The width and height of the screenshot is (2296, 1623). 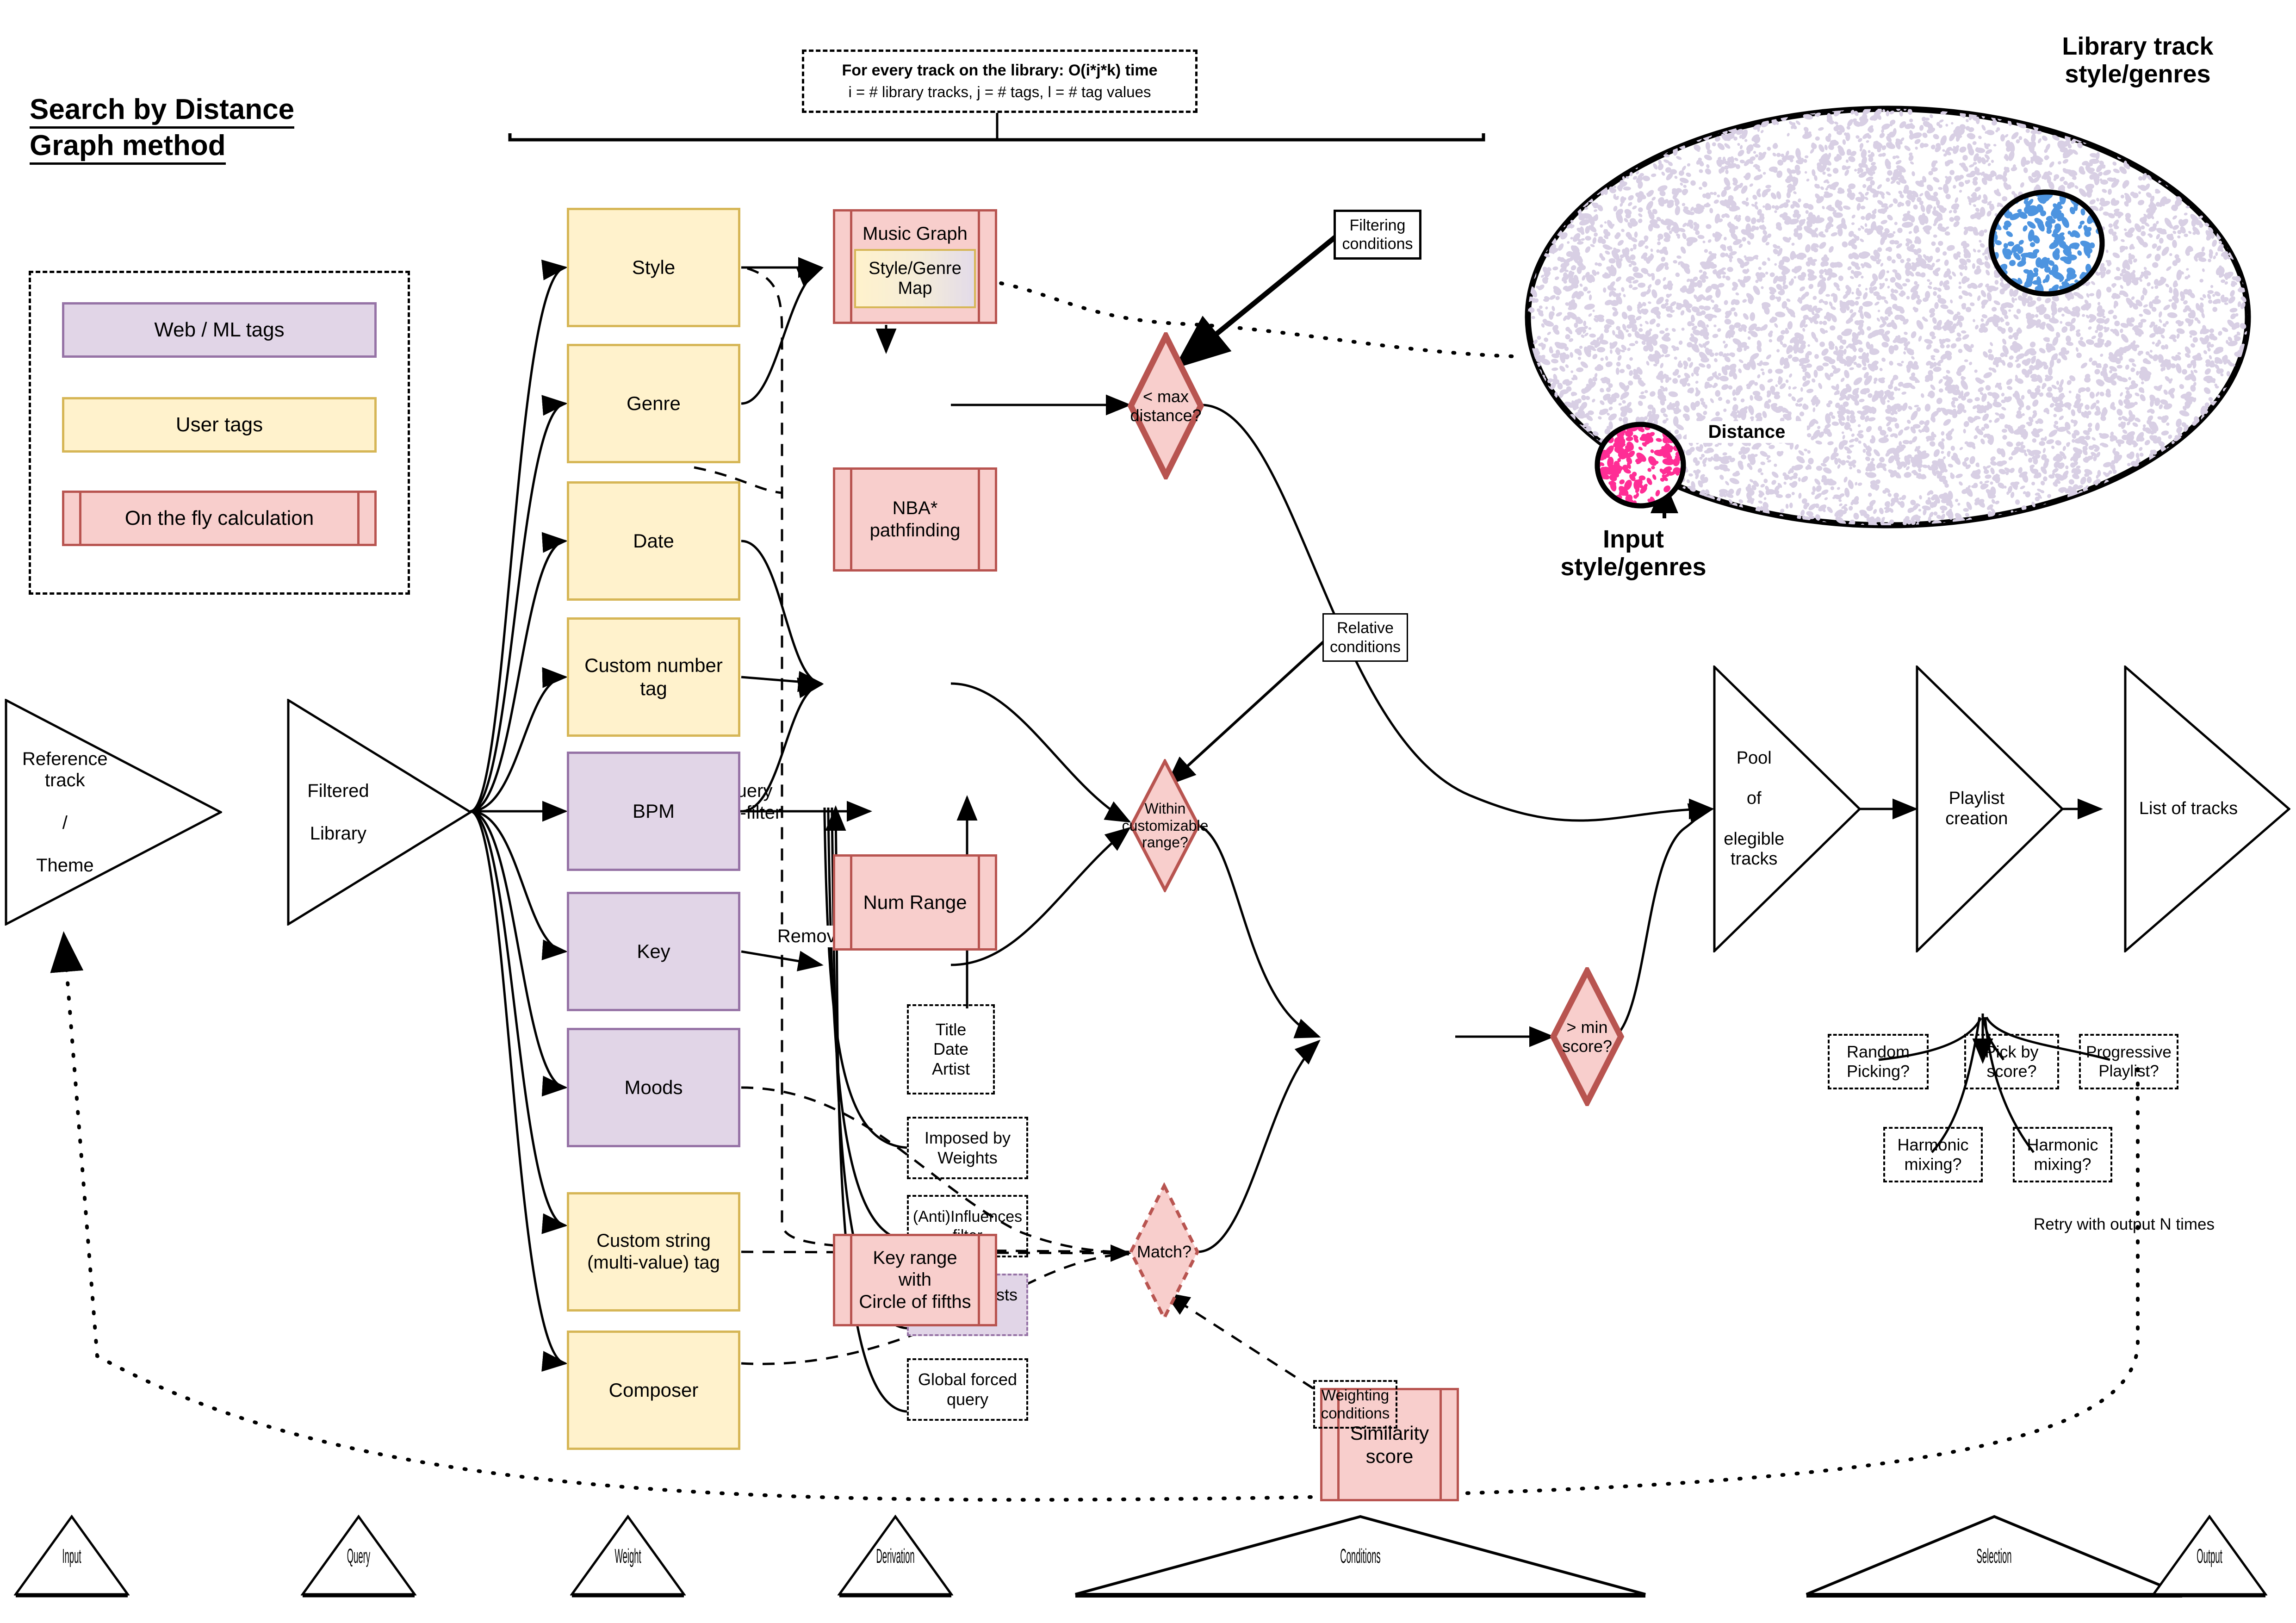 What do you see at coordinates (2129, 1052) in the screenshot?
I see `option-line-1: Progressive` at bounding box center [2129, 1052].